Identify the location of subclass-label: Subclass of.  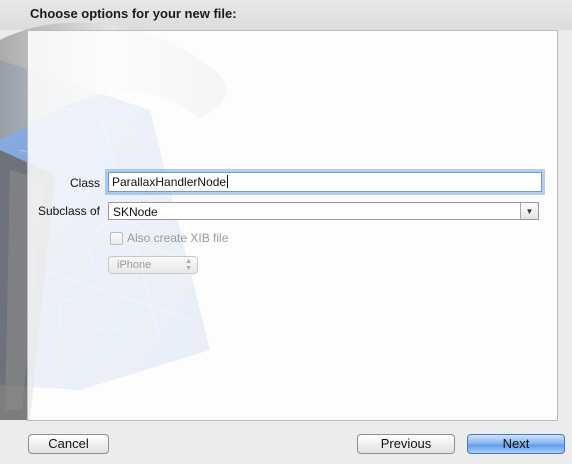
(68, 211).